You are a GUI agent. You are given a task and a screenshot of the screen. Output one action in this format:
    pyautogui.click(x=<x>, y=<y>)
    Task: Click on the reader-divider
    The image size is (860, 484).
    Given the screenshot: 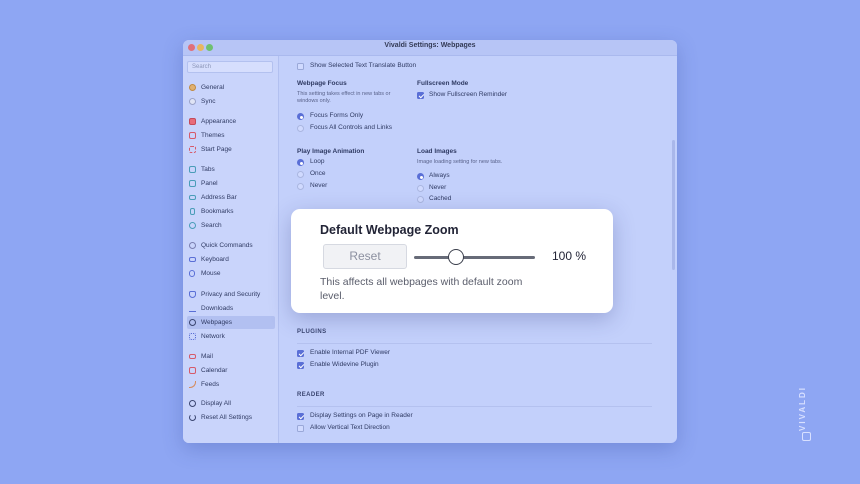 What is the action you would take?
    pyautogui.click(x=474, y=406)
    